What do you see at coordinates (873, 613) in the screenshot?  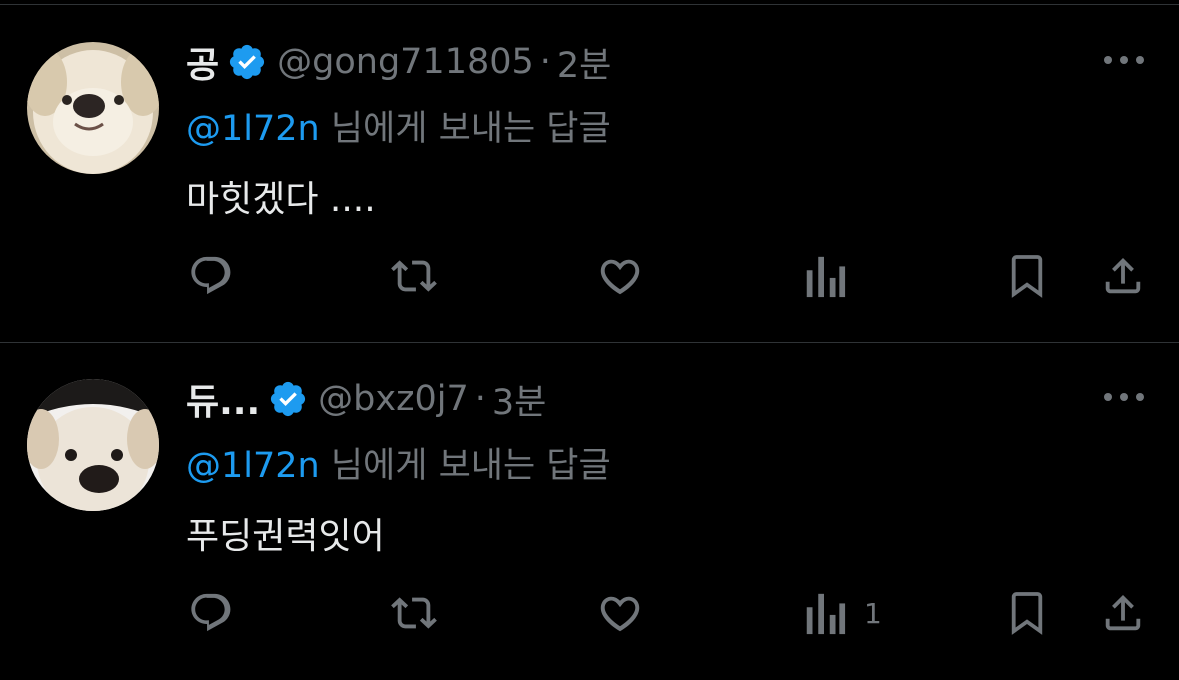 I see `views-count: 1` at bounding box center [873, 613].